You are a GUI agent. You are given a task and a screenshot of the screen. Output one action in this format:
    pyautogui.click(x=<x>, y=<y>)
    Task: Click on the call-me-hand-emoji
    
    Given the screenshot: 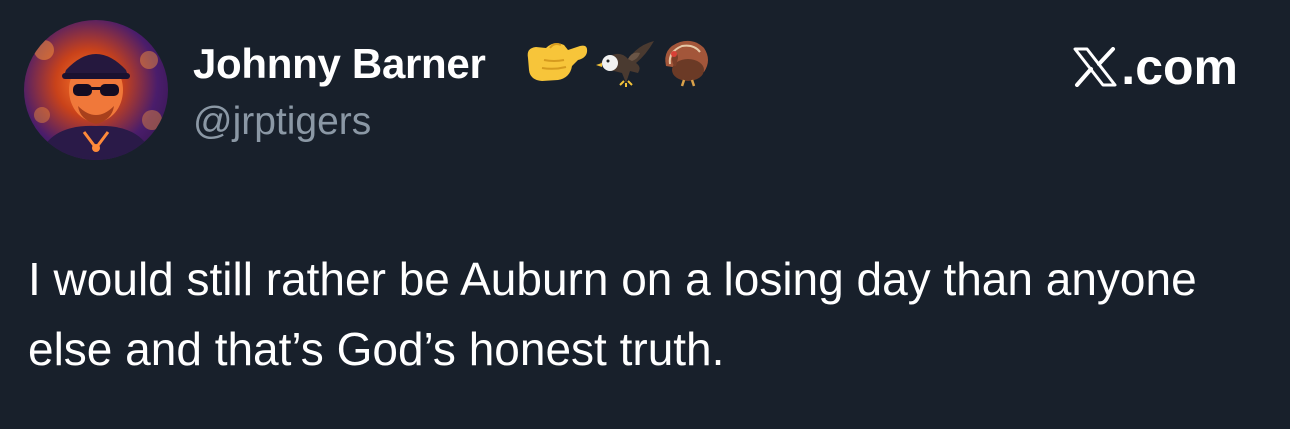 What is the action you would take?
    pyautogui.click(x=557, y=62)
    